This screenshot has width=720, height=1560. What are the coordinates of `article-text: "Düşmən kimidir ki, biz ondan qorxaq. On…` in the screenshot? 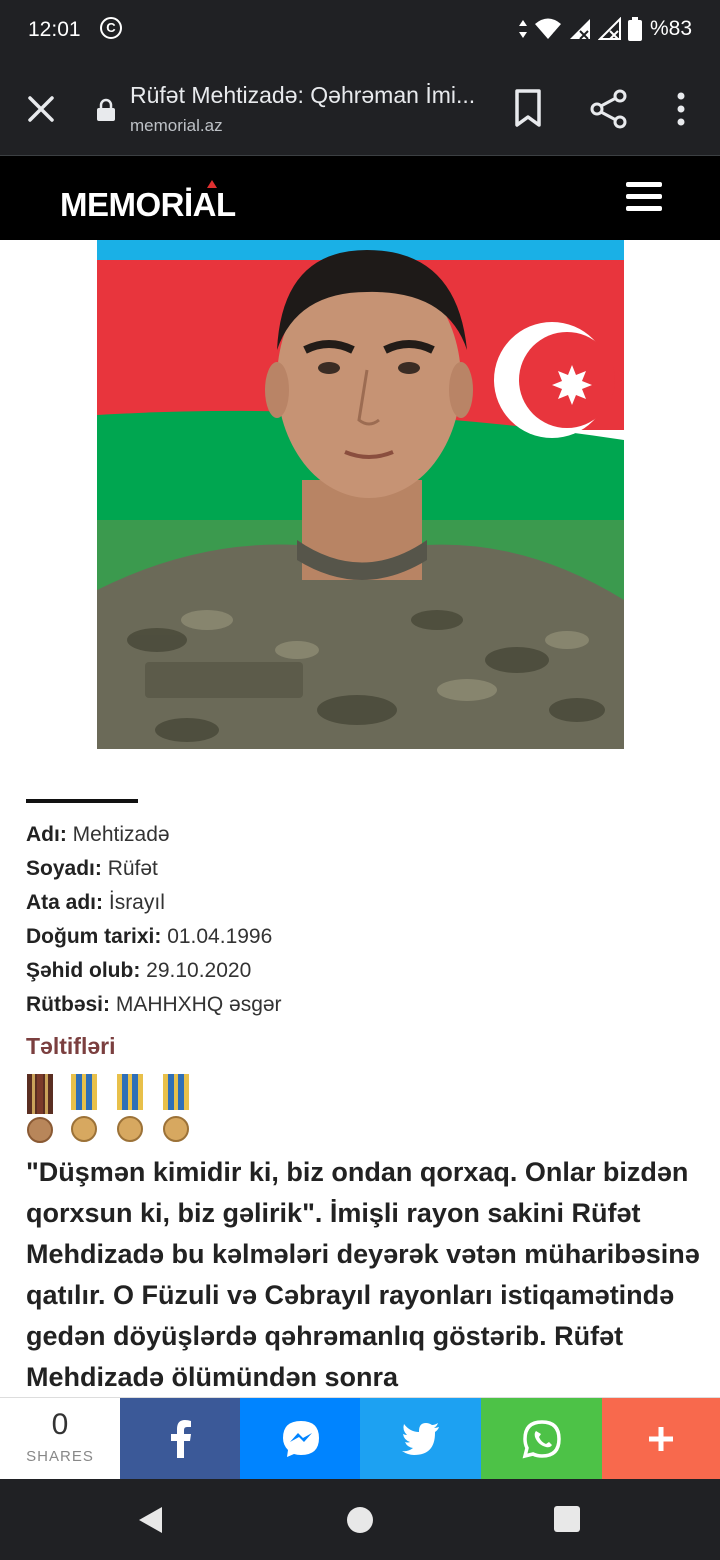 It's located at (363, 1274).